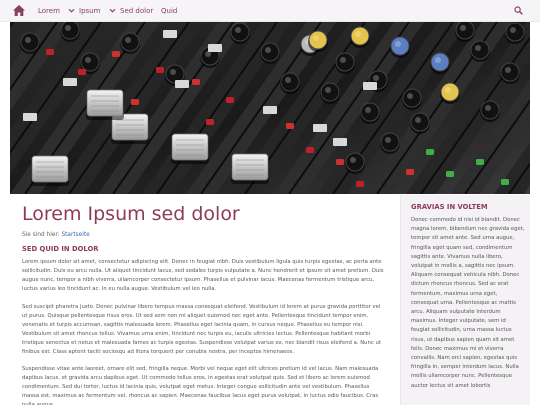  Describe the element at coordinates (270, 11) in the screenshot. I see `top-navbar: Lorem Ipsum Sed dolor Quid` at that location.